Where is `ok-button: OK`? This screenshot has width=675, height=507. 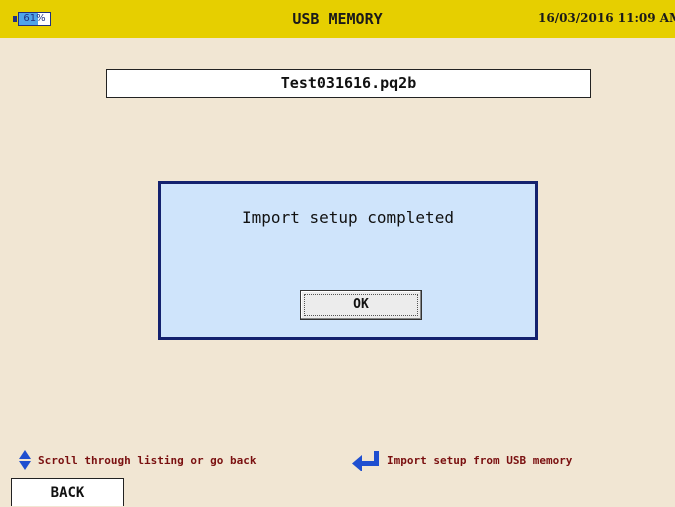 ok-button: OK is located at coordinates (361, 305).